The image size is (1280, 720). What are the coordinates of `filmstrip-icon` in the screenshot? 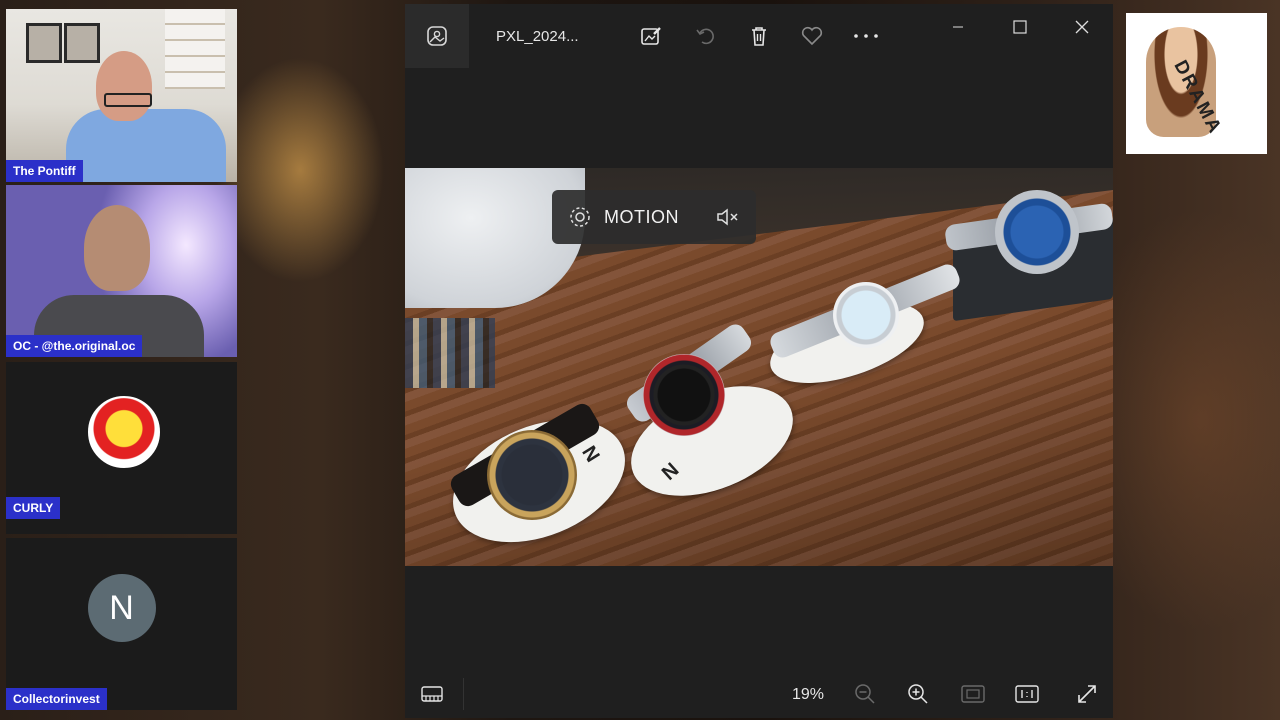 It's located at (432, 694).